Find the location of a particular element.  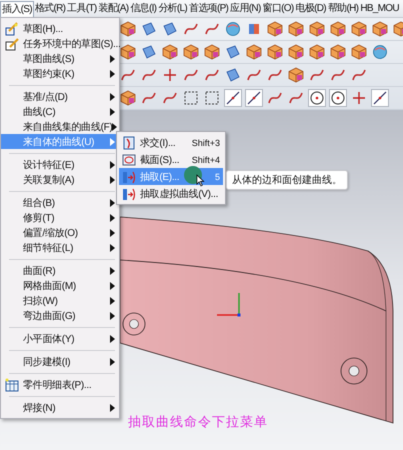

menu-item: 组合(B) is located at coordinates (60, 202).